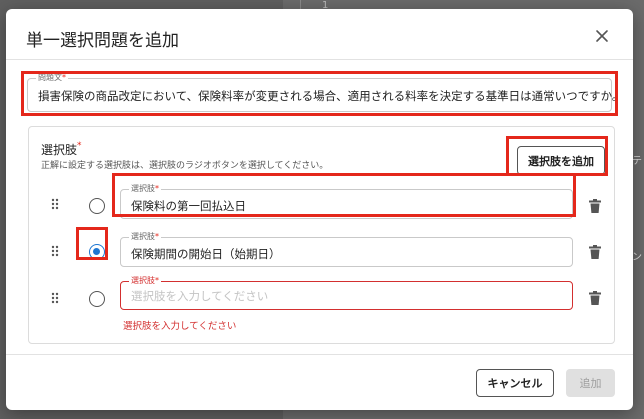  I want to click on choice-3-field: 選択肢*, so click(346, 293).